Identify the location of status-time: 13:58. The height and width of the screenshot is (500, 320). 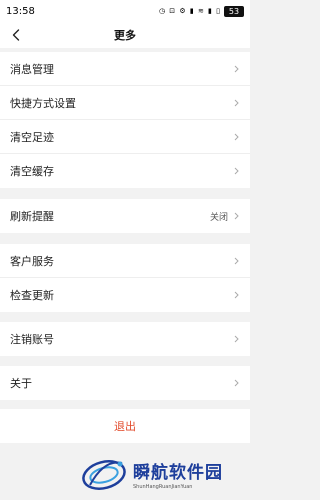
(20, 11).